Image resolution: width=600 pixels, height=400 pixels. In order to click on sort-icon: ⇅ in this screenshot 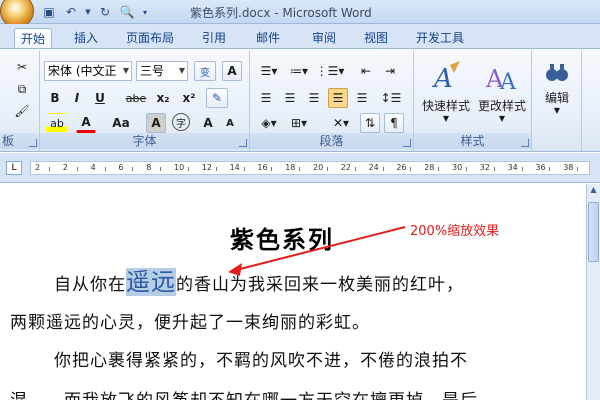, I will do `click(370, 123)`.